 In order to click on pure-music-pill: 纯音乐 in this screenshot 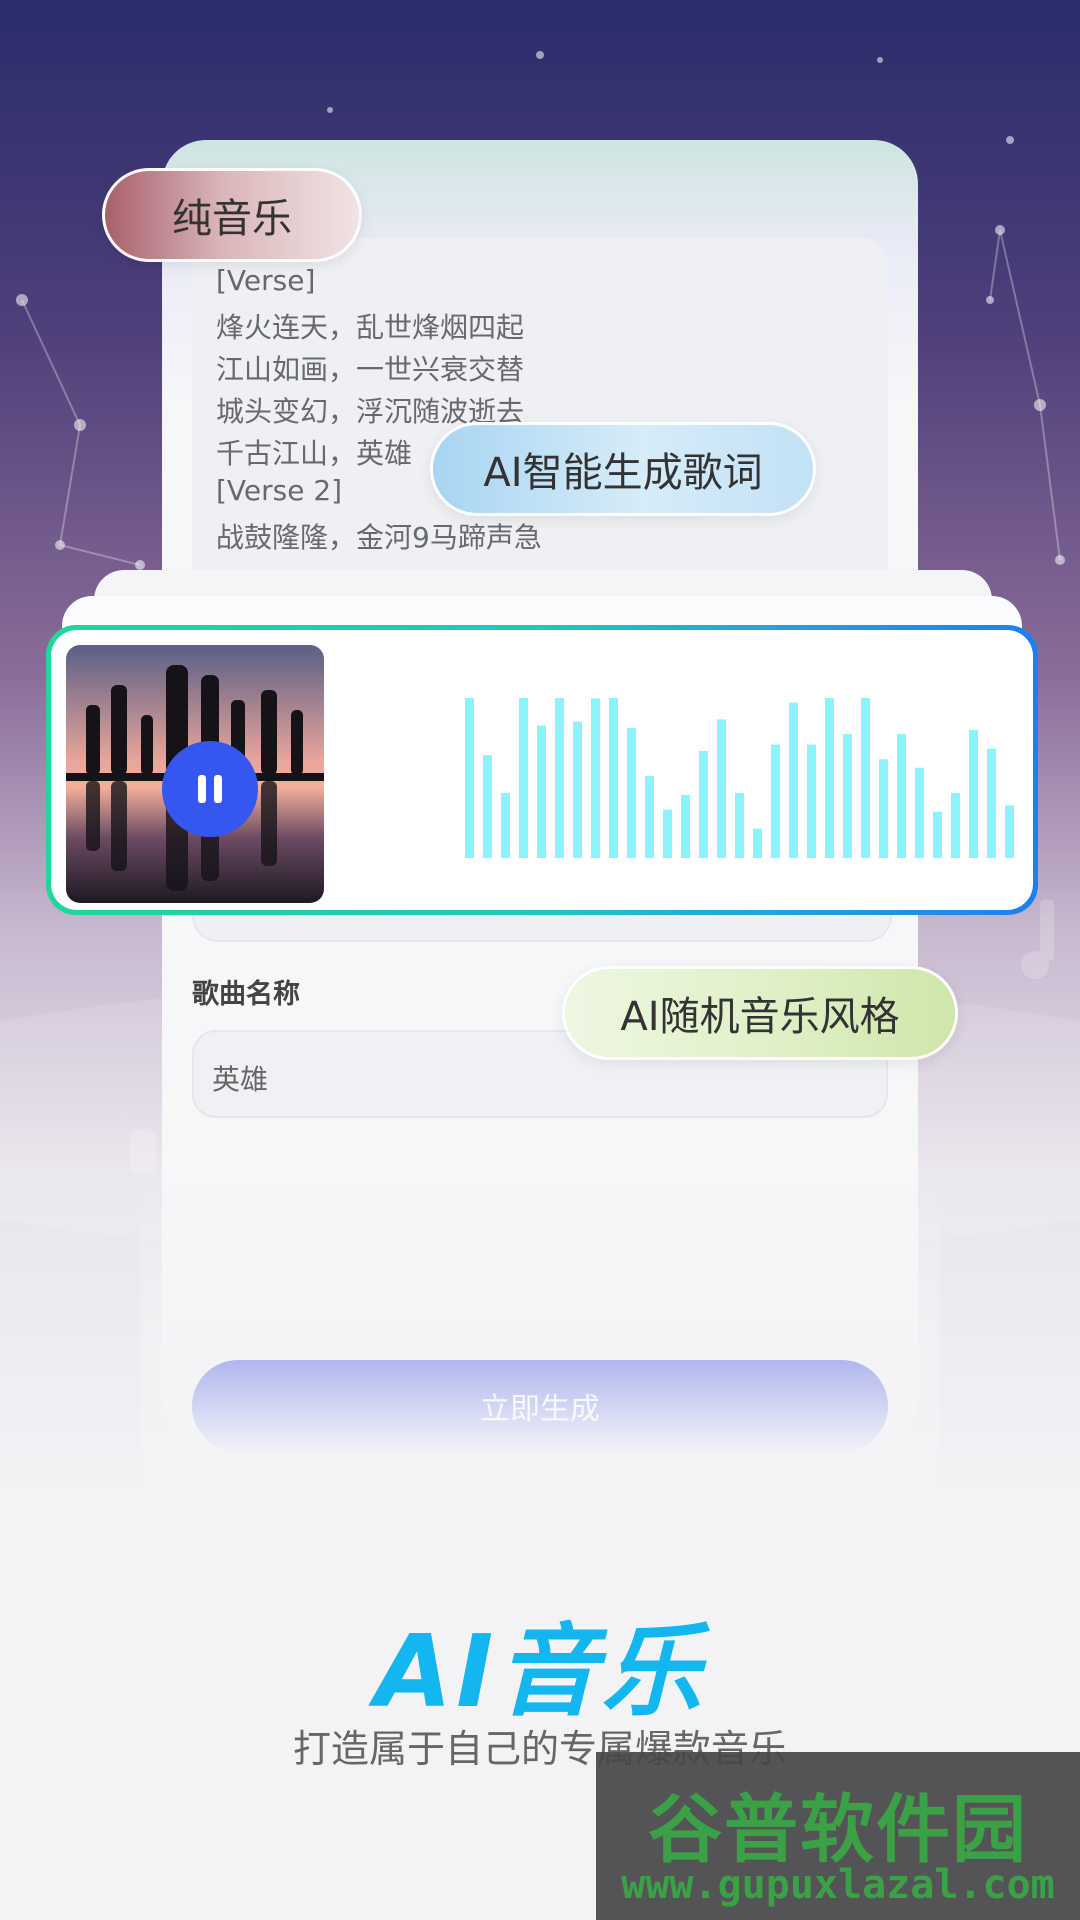, I will do `click(232, 215)`.